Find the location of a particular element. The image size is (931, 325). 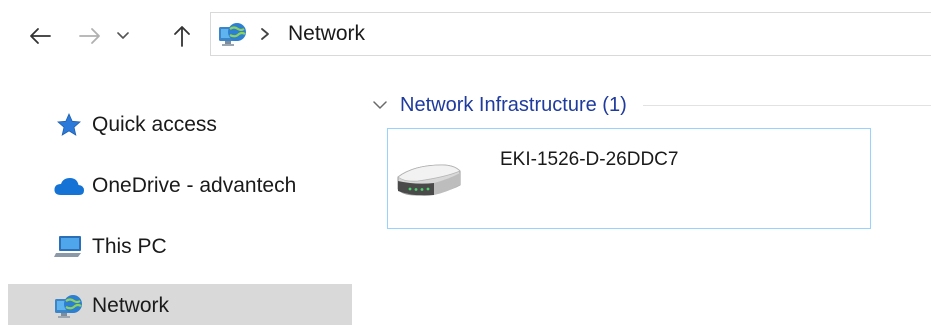

chevron-right-icon is located at coordinates (267, 34).